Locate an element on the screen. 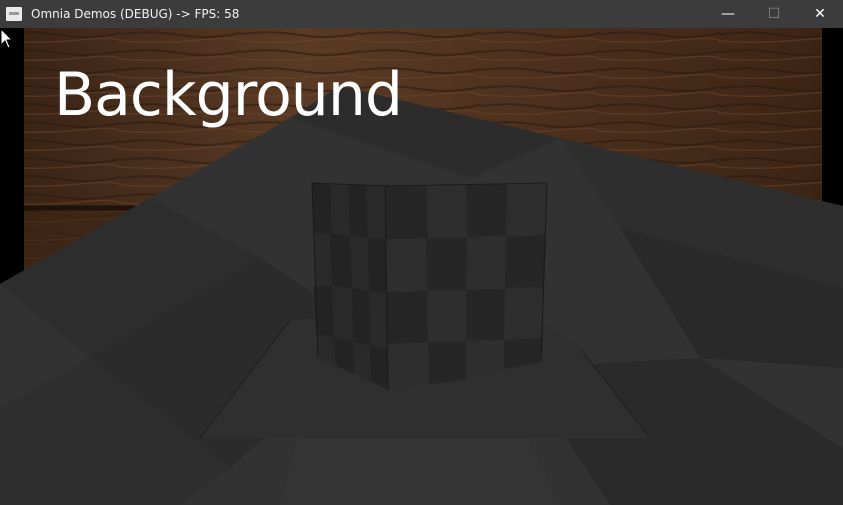 The height and width of the screenshot is (505, 843). checker-cube is located at coordinates (429, 286).